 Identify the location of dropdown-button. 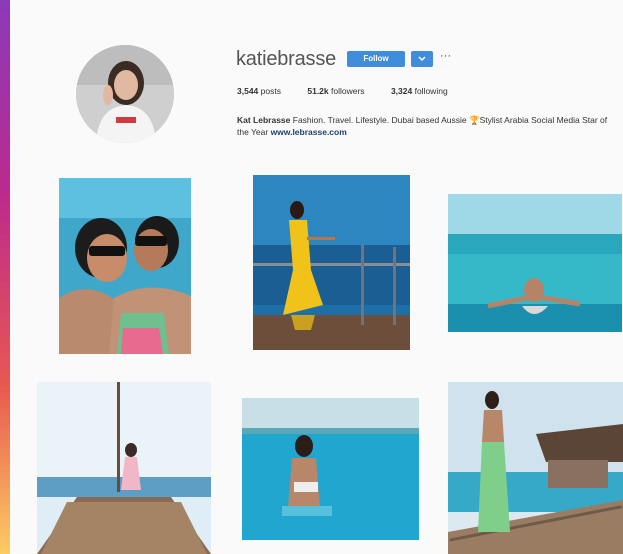
(422, 59).